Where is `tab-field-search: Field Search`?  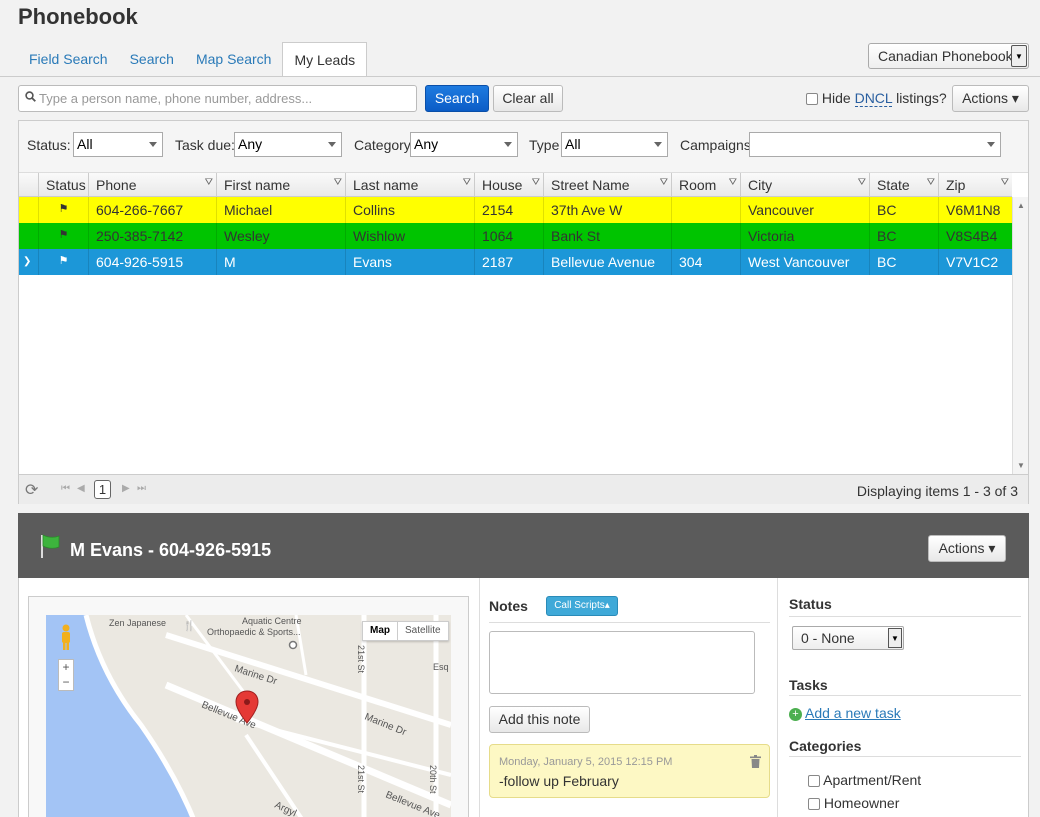 tab-field-search: Field Search is located at coordinates (68, 59).